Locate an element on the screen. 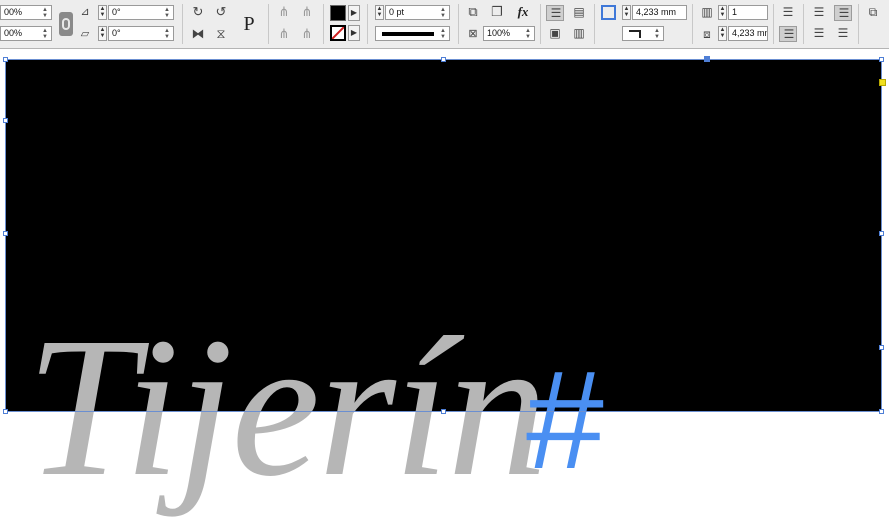  align-bottom-button: ☰ is located at coordinates (843, 13).